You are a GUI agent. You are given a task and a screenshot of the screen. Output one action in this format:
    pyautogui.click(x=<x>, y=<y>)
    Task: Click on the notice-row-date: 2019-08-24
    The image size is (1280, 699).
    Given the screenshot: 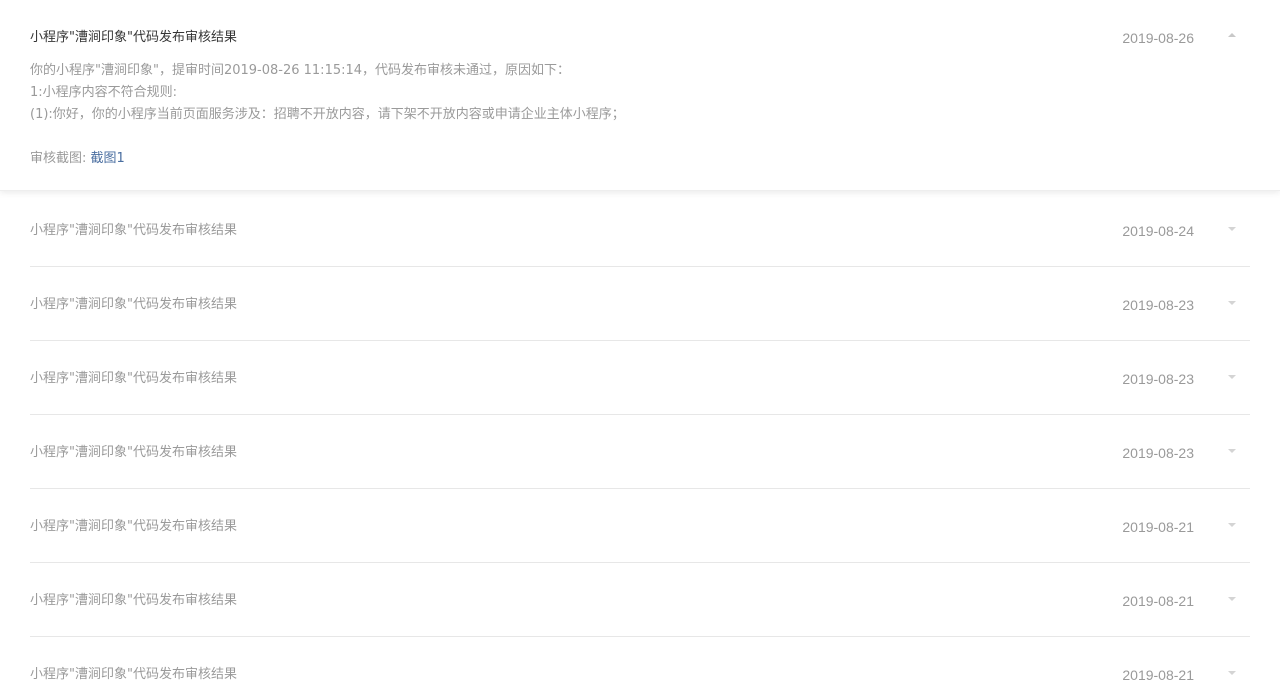 What is the action you would take?
    pyautogui.click(x=1158, y=231)
    